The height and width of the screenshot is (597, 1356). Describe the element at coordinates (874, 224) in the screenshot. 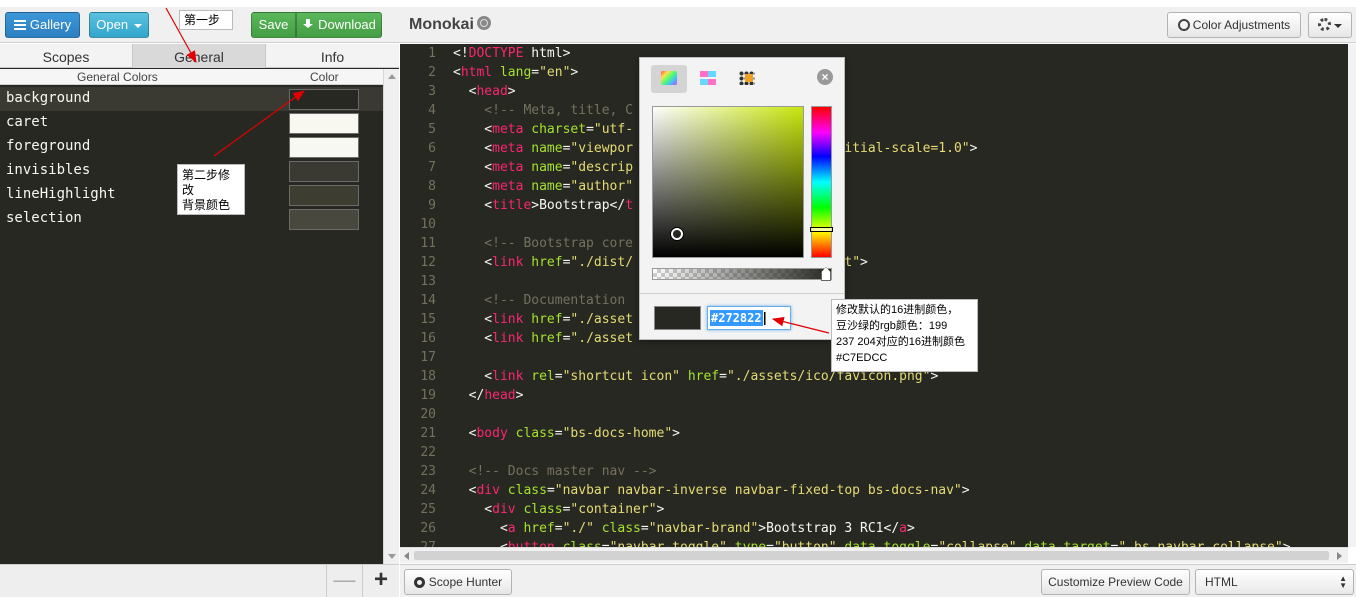

I see `code-line: 10` at that location.